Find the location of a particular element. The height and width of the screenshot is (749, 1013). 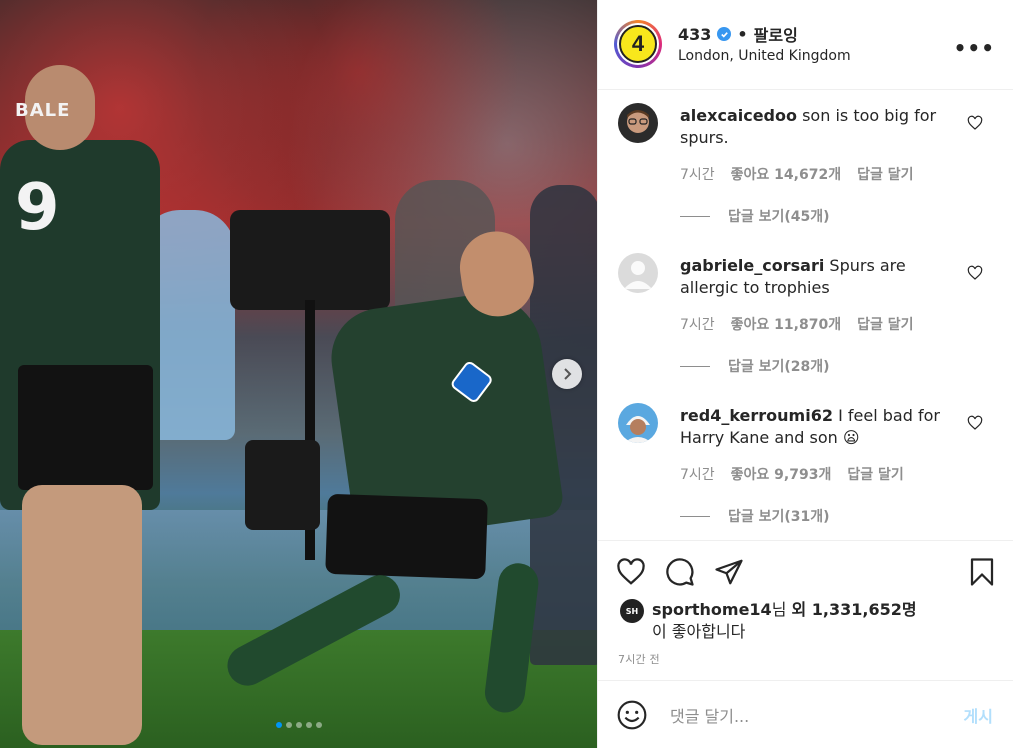

action-icons is located at coordinates (680, 572).